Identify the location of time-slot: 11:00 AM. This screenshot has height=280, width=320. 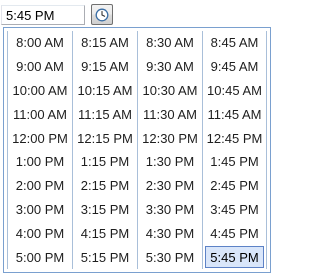
(40, 114).